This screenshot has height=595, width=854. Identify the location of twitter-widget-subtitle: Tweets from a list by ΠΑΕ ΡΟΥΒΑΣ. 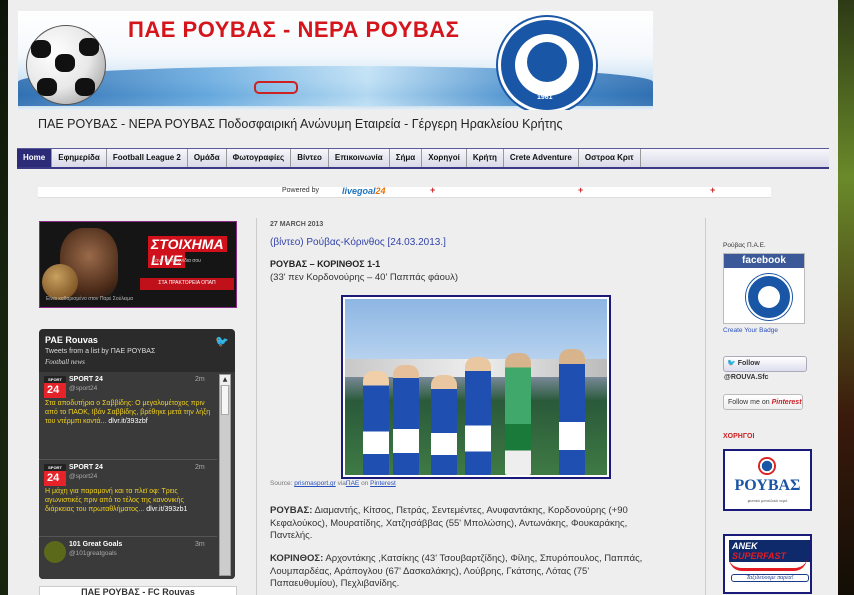
(100, 351).